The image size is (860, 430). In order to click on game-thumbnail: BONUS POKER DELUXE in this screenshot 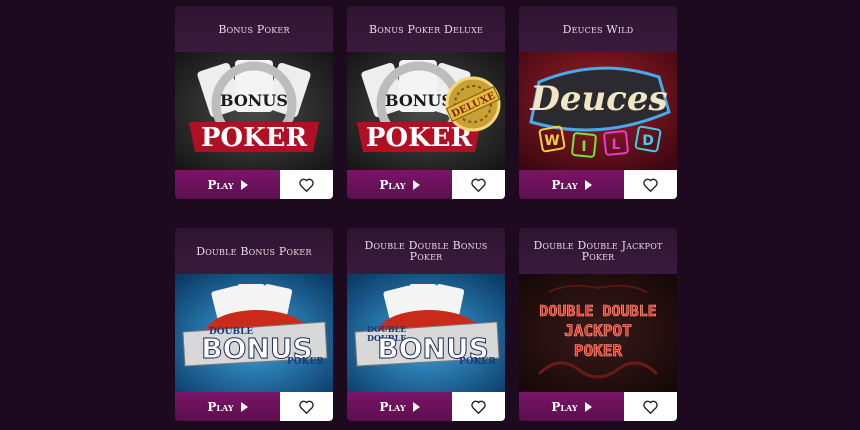, I will do `click(426, 111)`.